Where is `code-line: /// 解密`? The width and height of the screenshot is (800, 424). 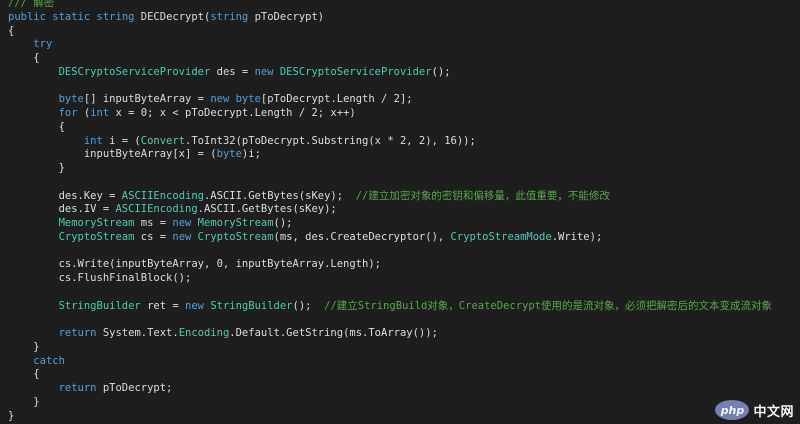
code-line: /// 解密 is located at coordinates (404, 5).